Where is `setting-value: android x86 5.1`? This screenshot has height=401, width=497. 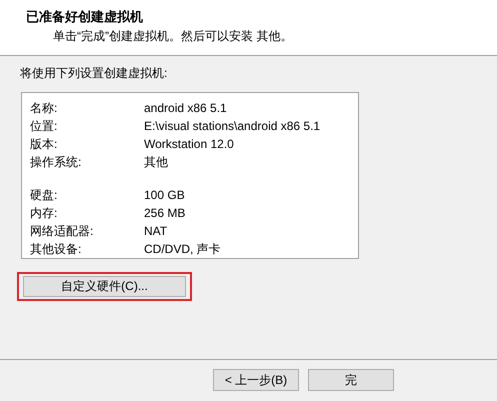
setting-value: android x86 5.1 is located at coordinates (185, 108).